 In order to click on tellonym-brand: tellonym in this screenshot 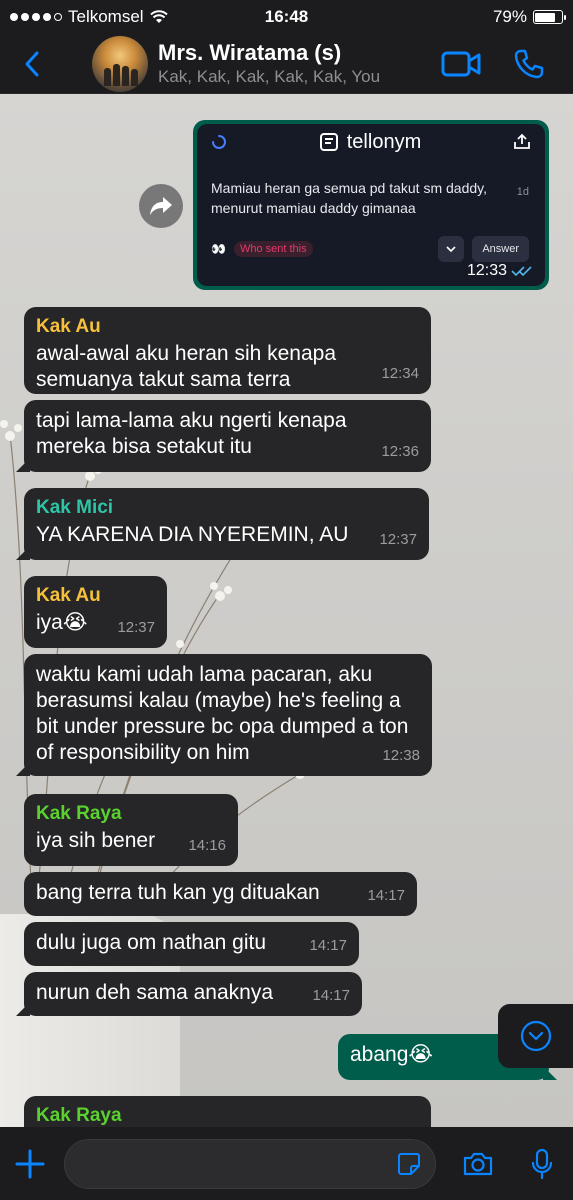, I will do `click(370, 142)`.